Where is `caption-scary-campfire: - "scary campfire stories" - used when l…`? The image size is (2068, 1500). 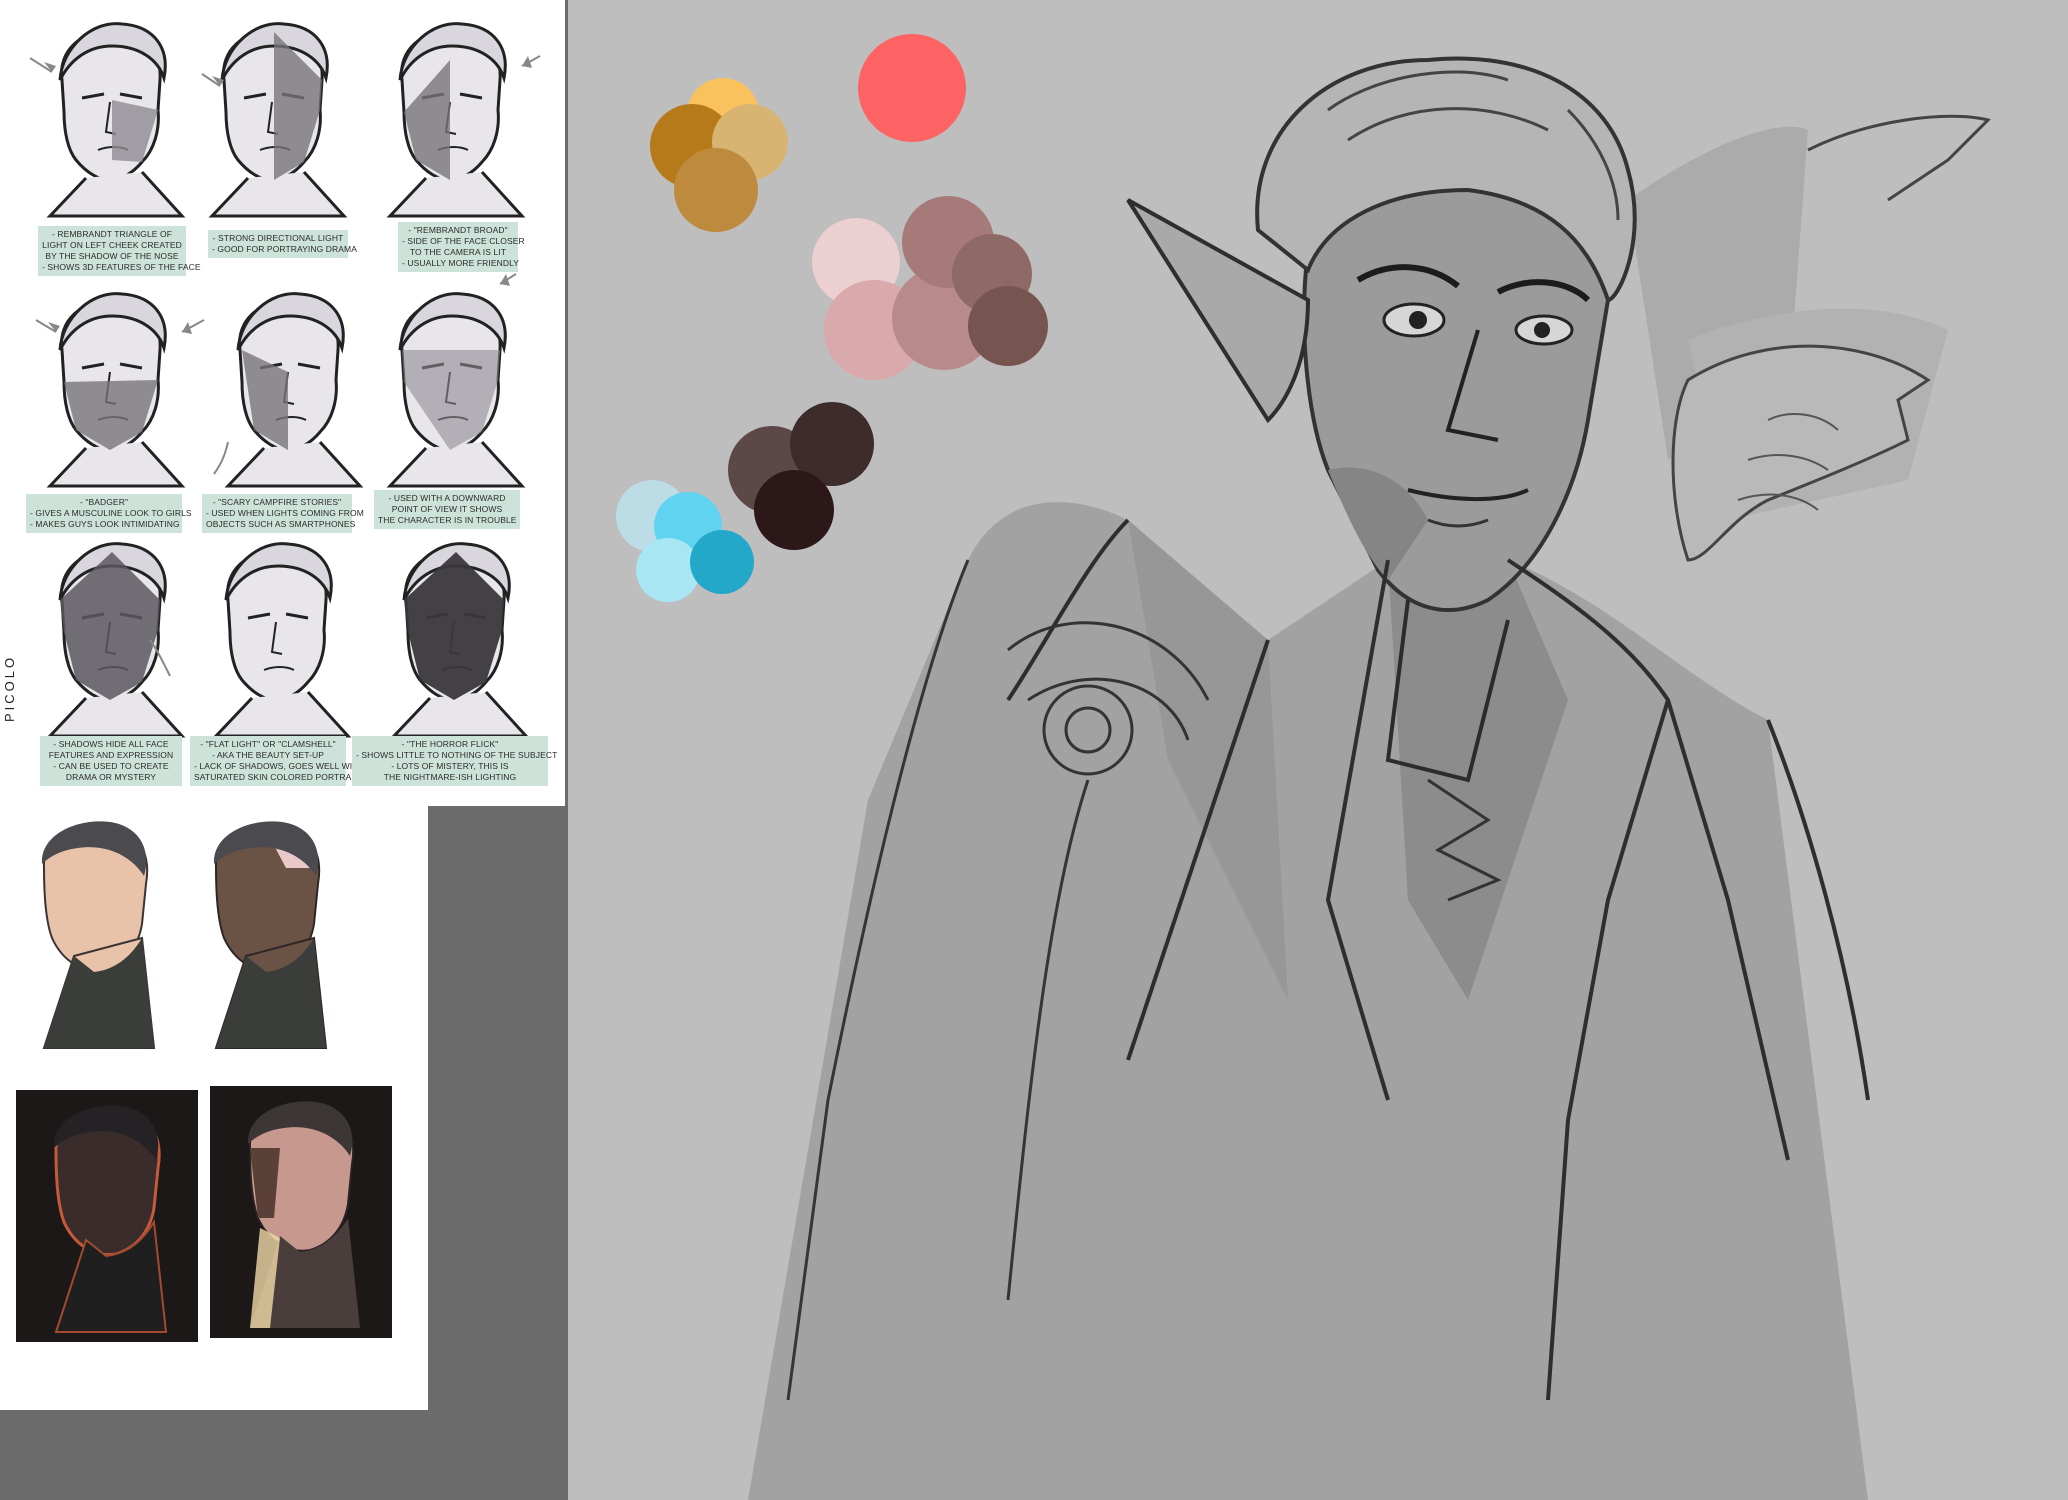 caption-scary-campfire: - "scary campfire stories" - used when l… is located at coordinates (283, 513).